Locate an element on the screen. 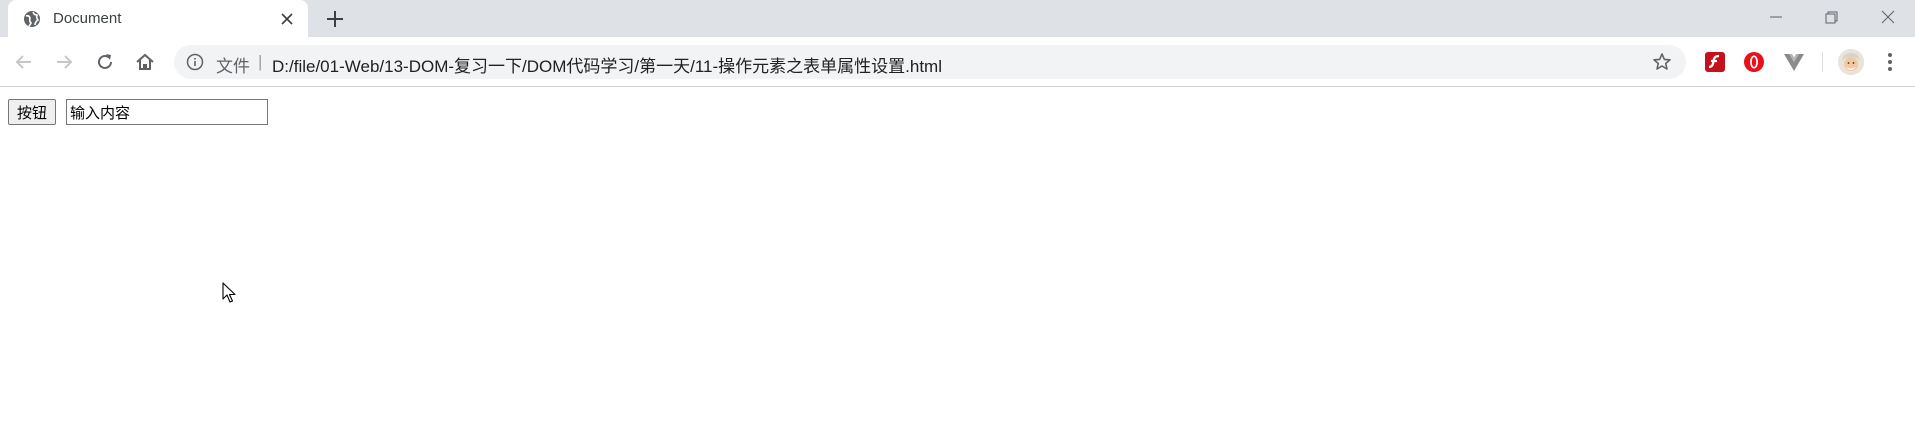 The height and width of the screenshot is (434, 1915). info-icon is located at coordinates (195, 62).